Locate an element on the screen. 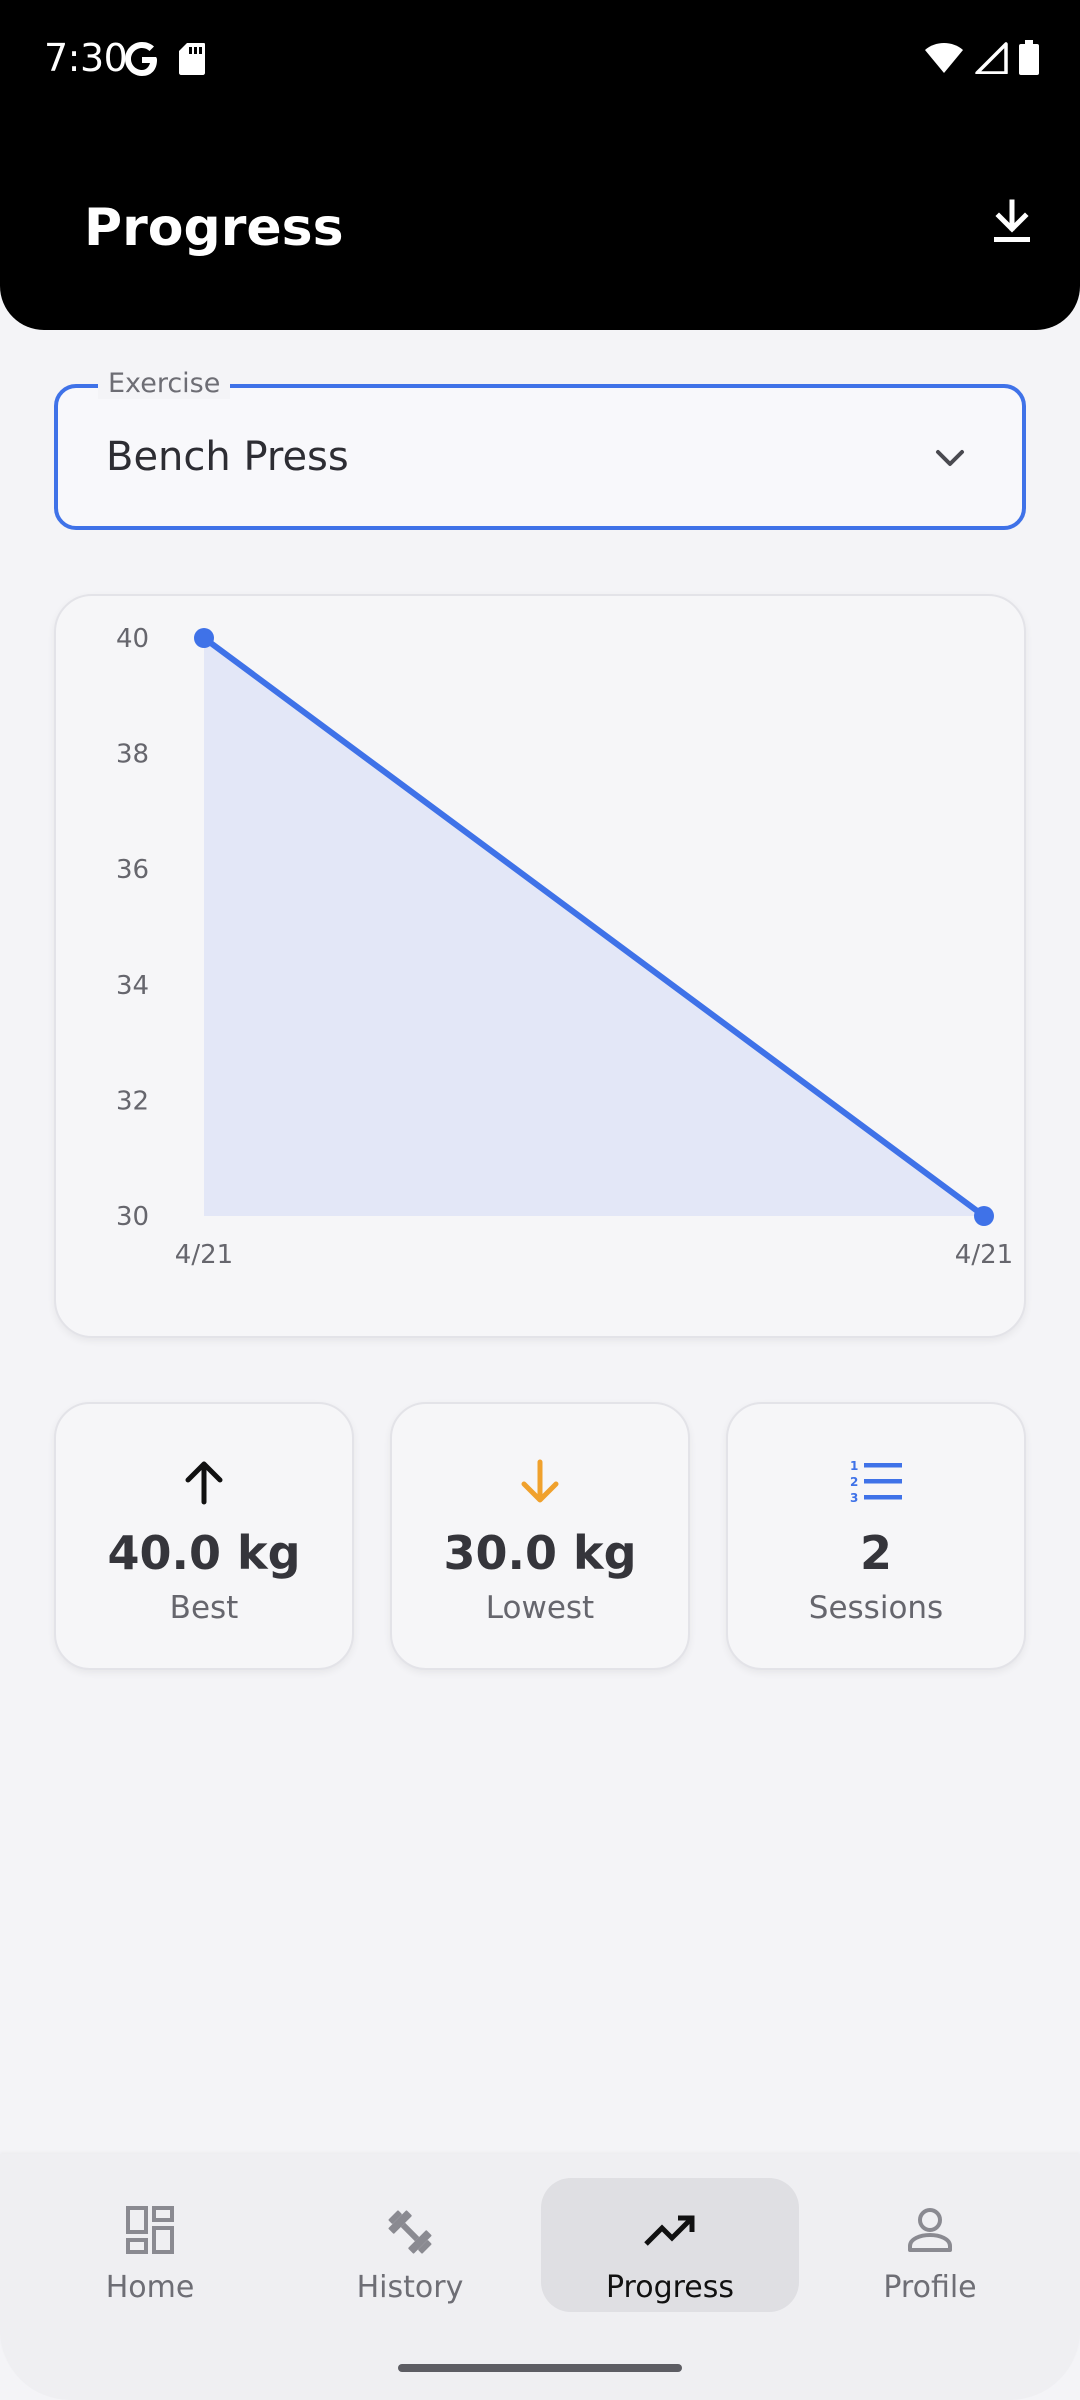 This screenshot has width=1080, height=2400. download-button is located at coordinates (1012, 224).